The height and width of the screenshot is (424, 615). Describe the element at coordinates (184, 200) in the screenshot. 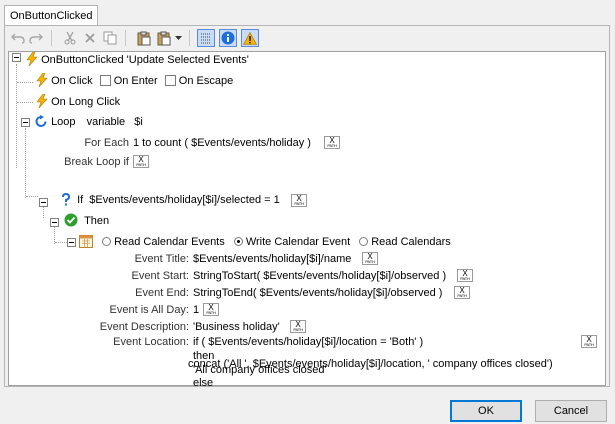

I see `if-condition: $Events/events/holiday[$i]/selected = 1` at that location.